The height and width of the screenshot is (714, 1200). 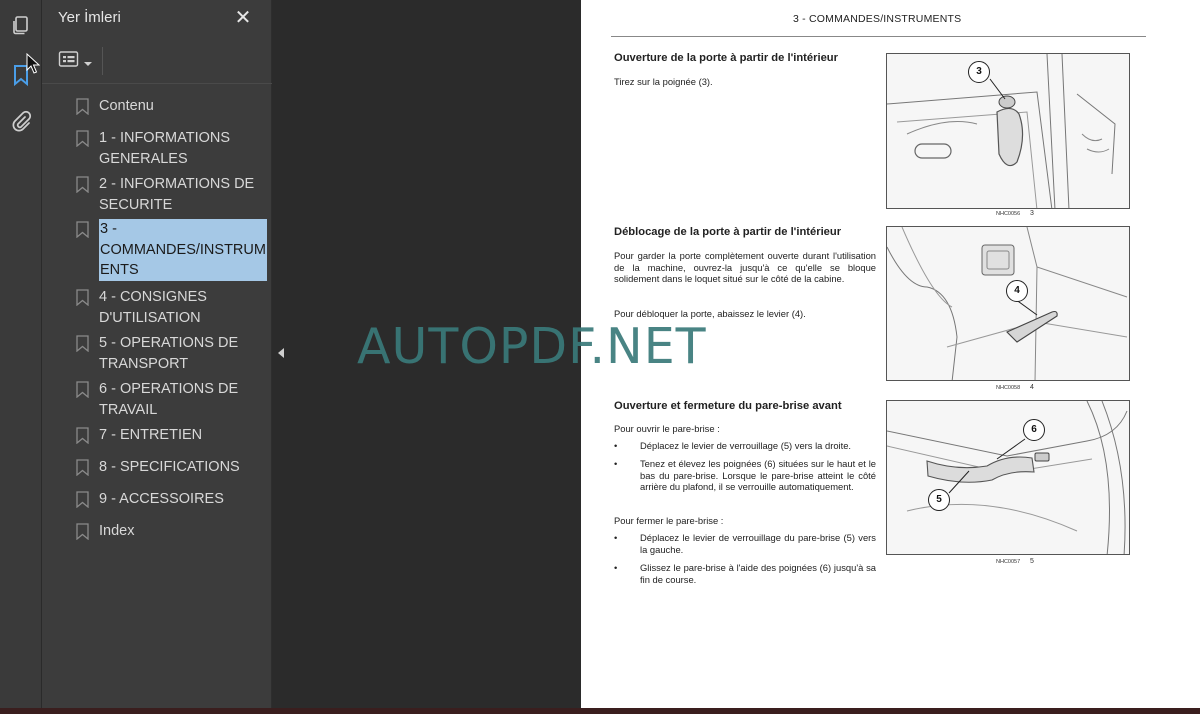 What do you see at coordinates (151, 435) in the screenshot?
I see `bookmark-label: 7 - ENTRETIEN` at bounding box center [151, 435].